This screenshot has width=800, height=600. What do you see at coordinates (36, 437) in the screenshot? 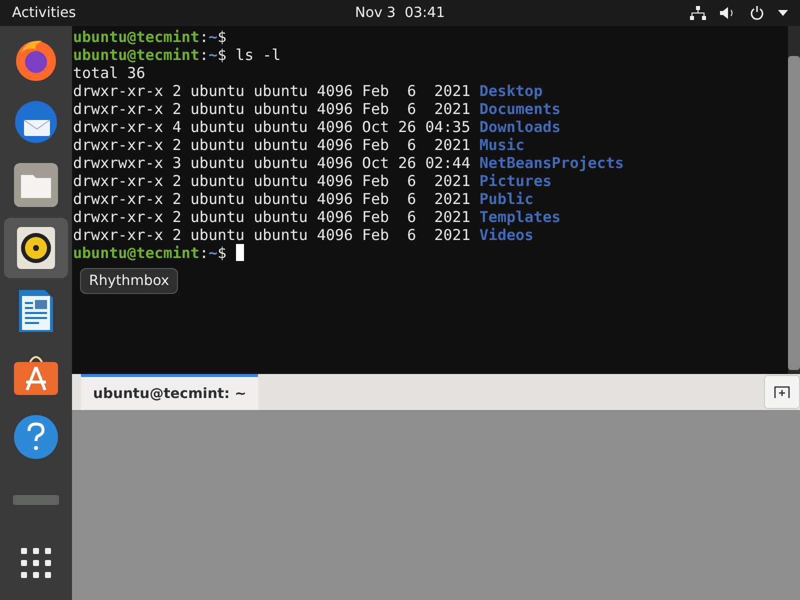
I see `help-icon` at bounding box center [36, 437].